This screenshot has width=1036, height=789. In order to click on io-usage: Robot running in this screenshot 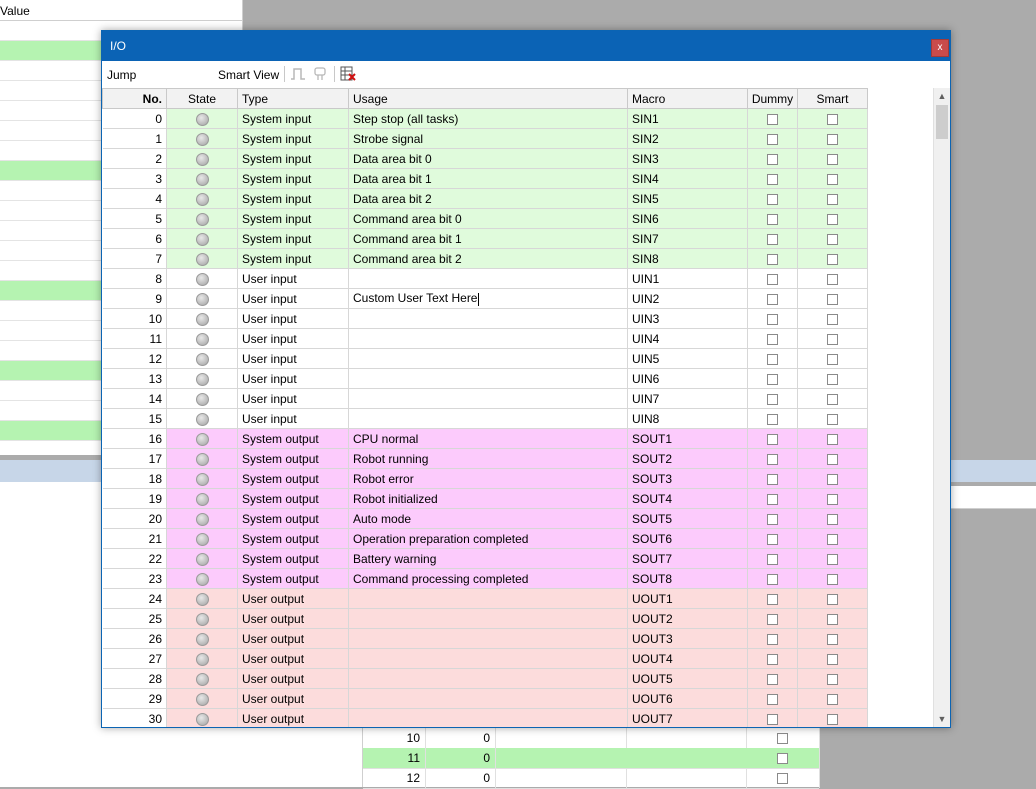, I will do `click(390, 459)`.